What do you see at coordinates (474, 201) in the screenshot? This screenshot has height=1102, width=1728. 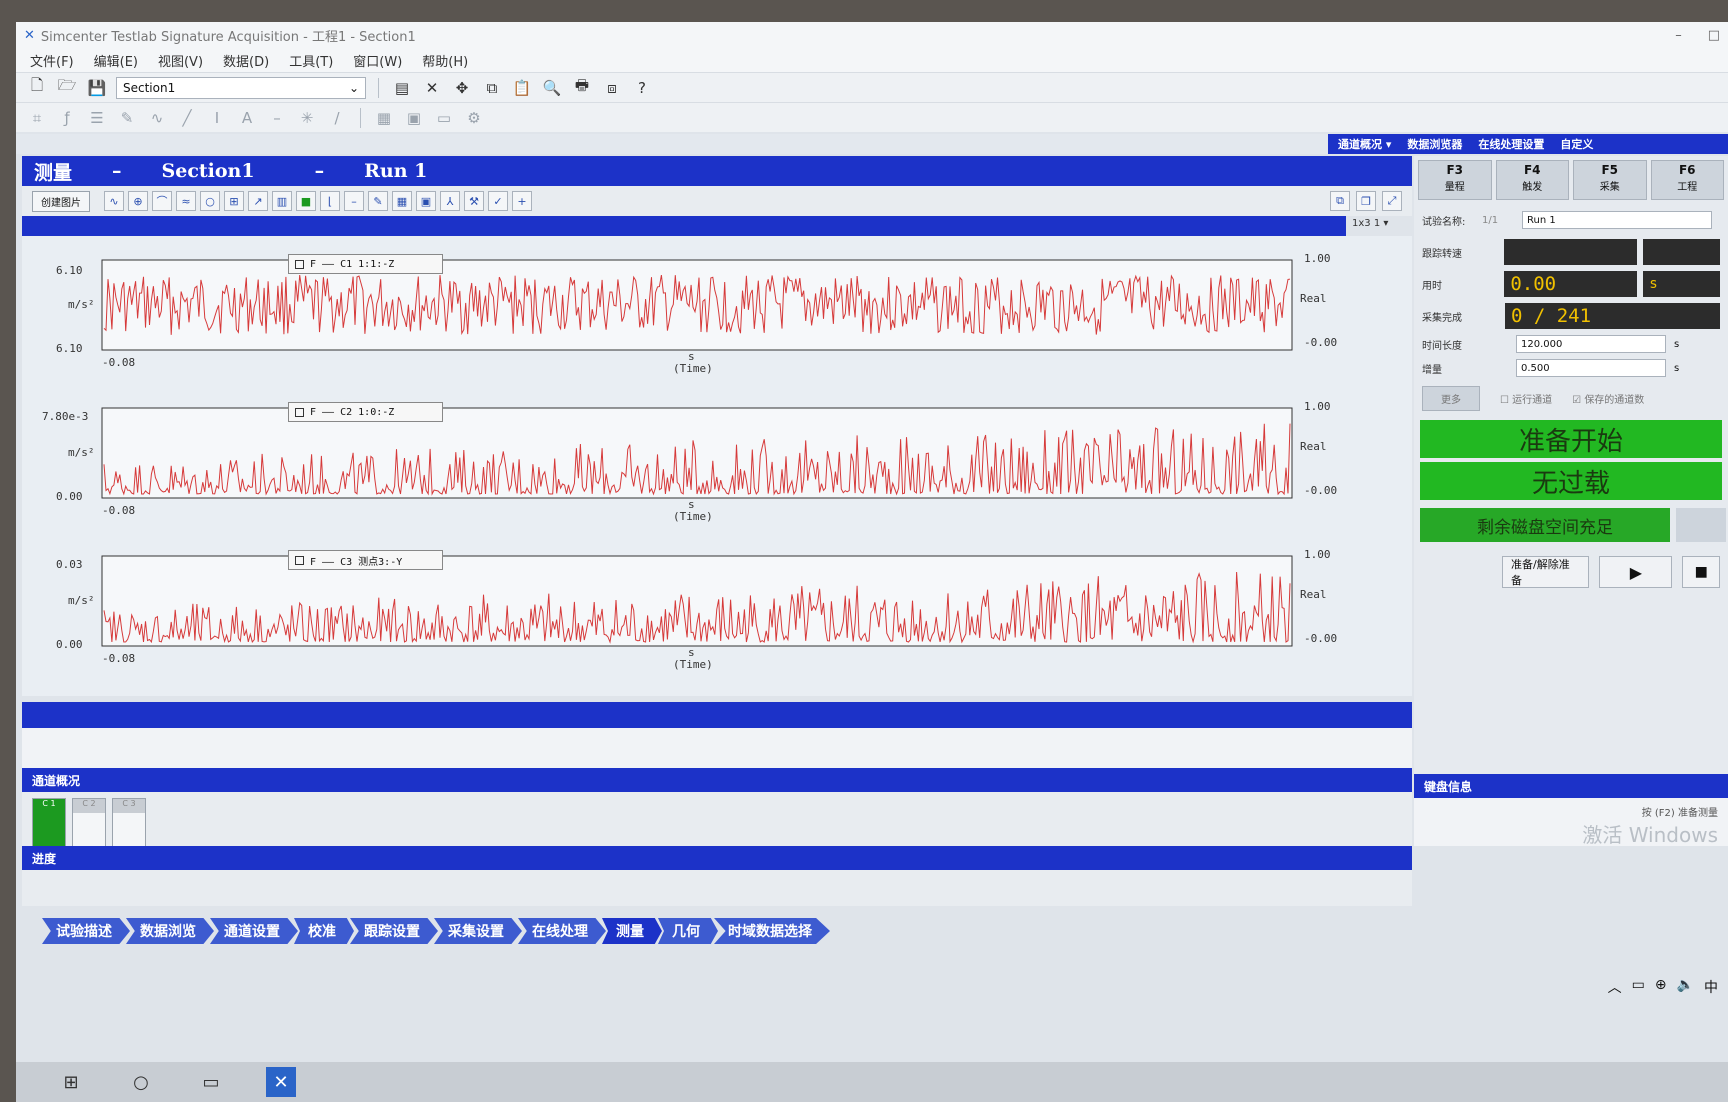 I see `tool-icon: ⚒` at bounding box center [474, 201].